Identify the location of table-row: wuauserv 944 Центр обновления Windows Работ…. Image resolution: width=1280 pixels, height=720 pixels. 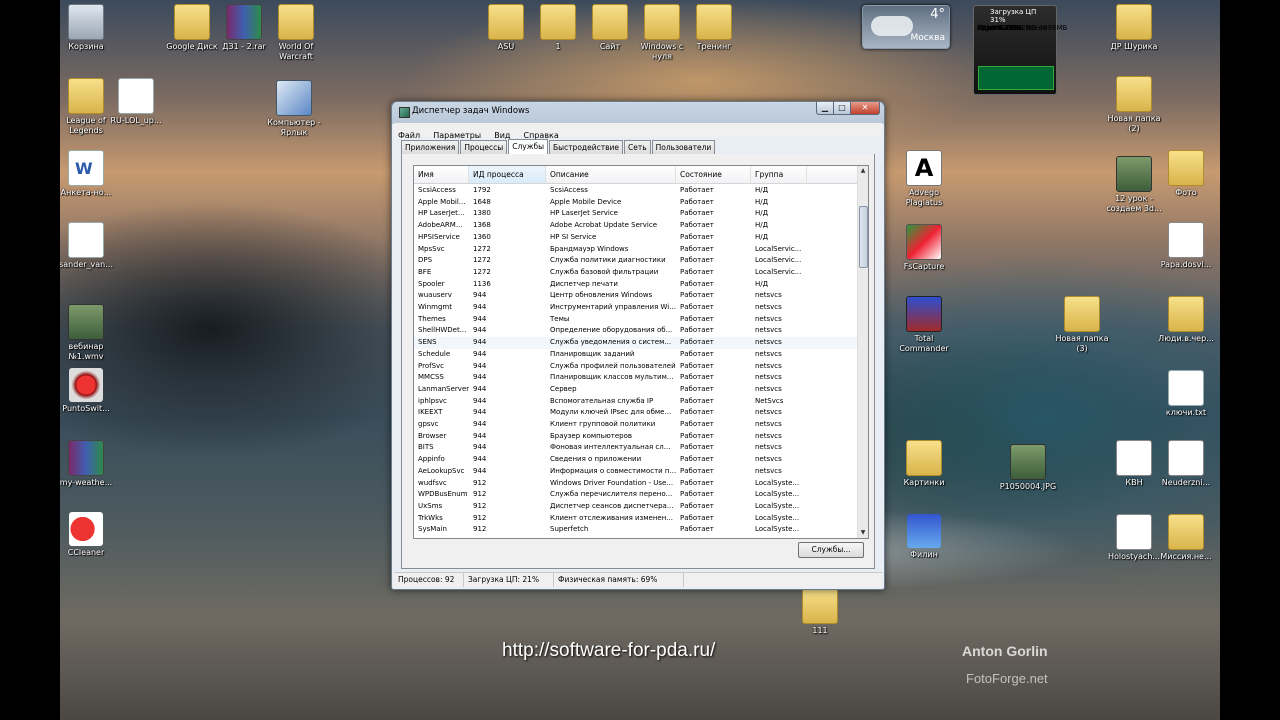
(635, 296).